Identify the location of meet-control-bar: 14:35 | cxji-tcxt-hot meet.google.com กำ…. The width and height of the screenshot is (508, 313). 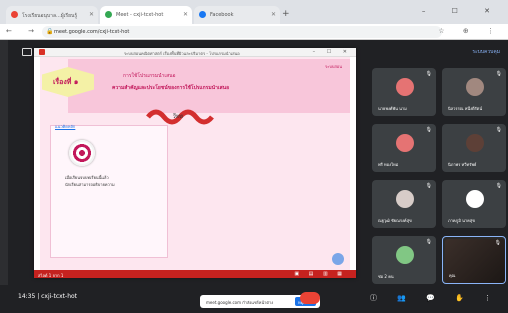
(254, 299).